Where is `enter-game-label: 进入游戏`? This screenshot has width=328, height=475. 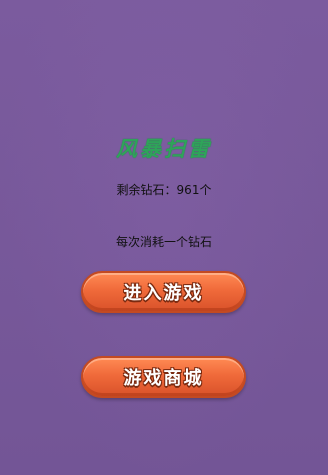
enter-game-label: 进入游戏 is located at coordinates (163, 293).